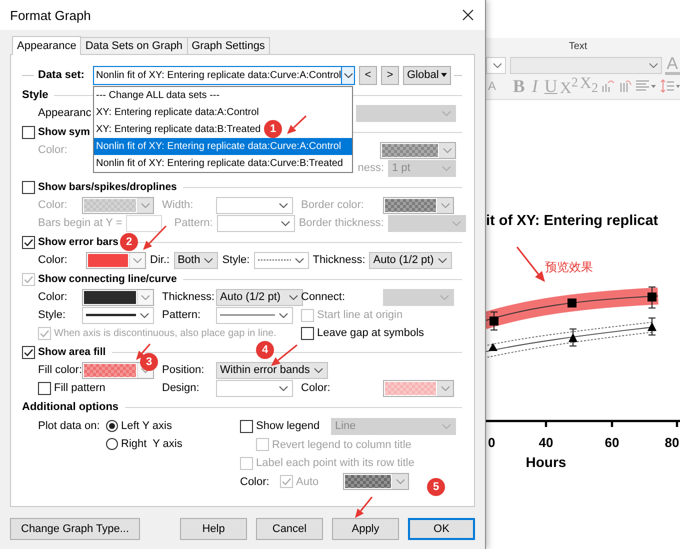 This screenshot has height=549, width=680. I want to click on dialog-button: Help, so click(213, 529).